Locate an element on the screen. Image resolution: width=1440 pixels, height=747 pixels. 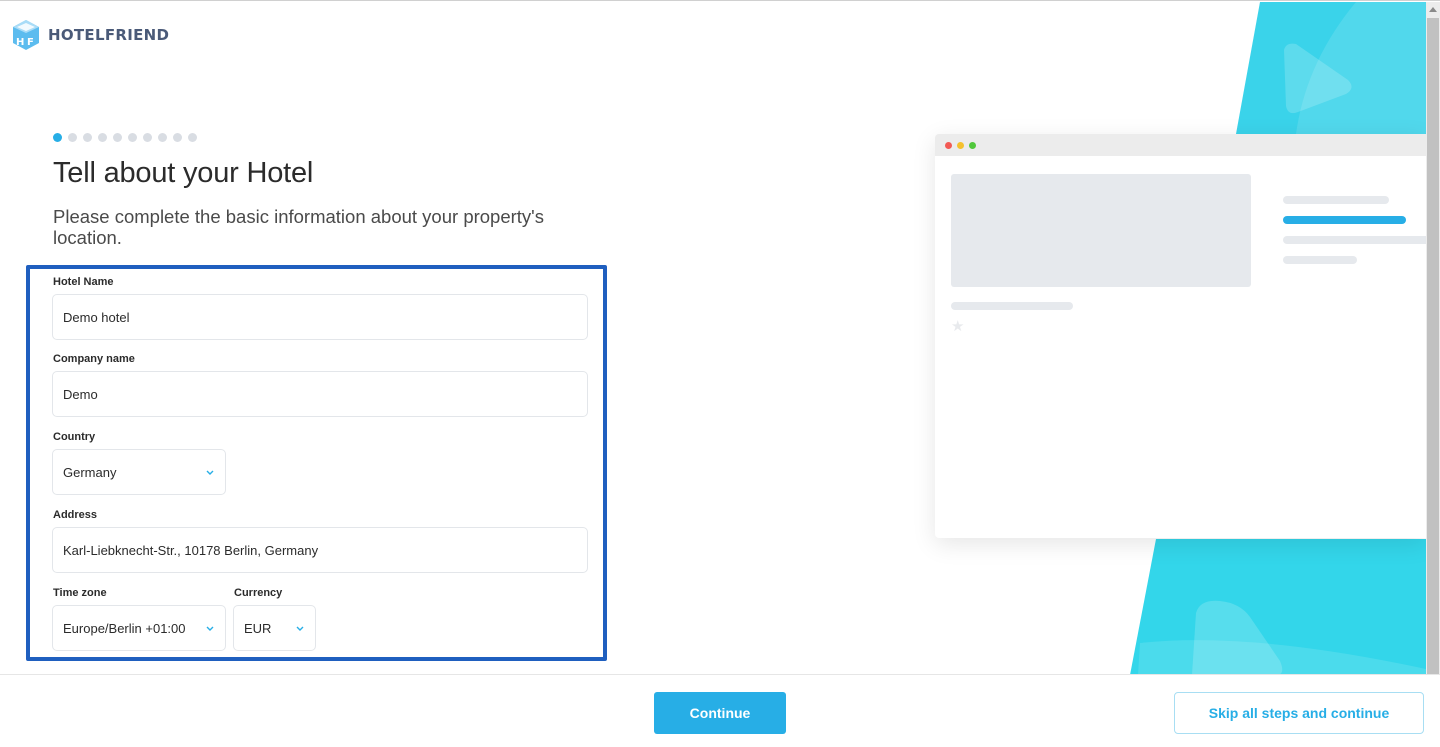
scrollbar-thumb is located at coordinates (1433, 346).